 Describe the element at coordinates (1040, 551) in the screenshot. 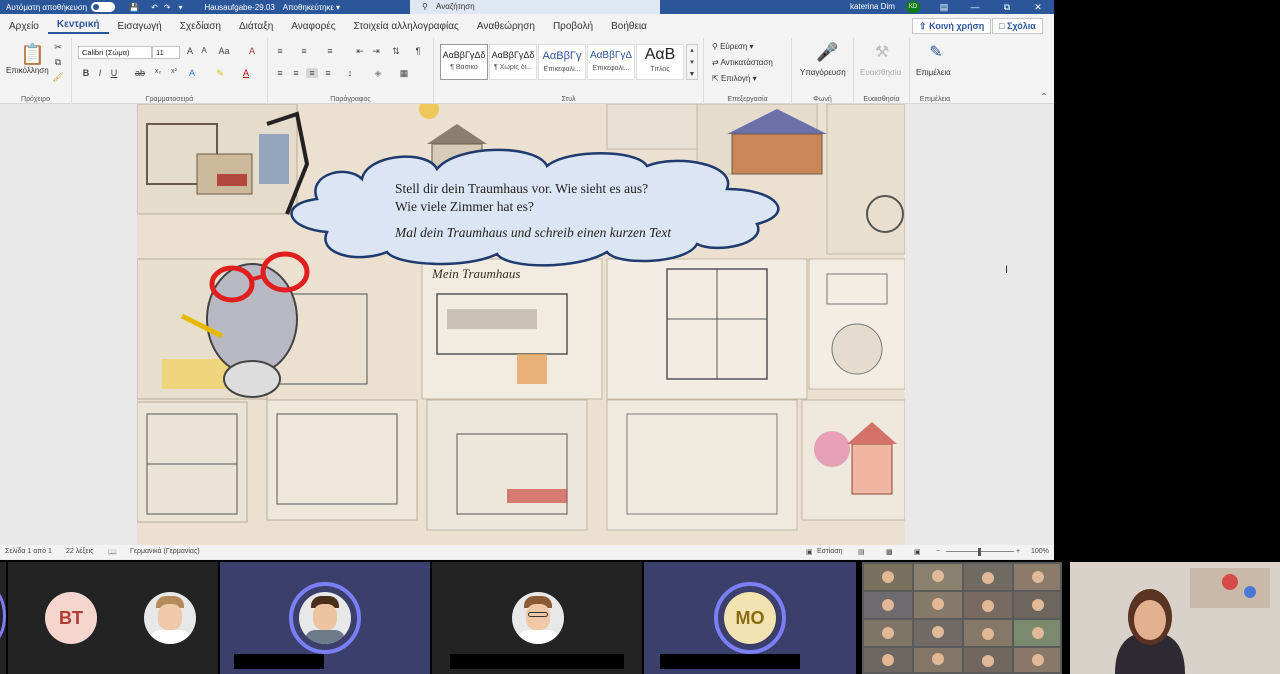

I see `zoom-level: 100%` at that location.